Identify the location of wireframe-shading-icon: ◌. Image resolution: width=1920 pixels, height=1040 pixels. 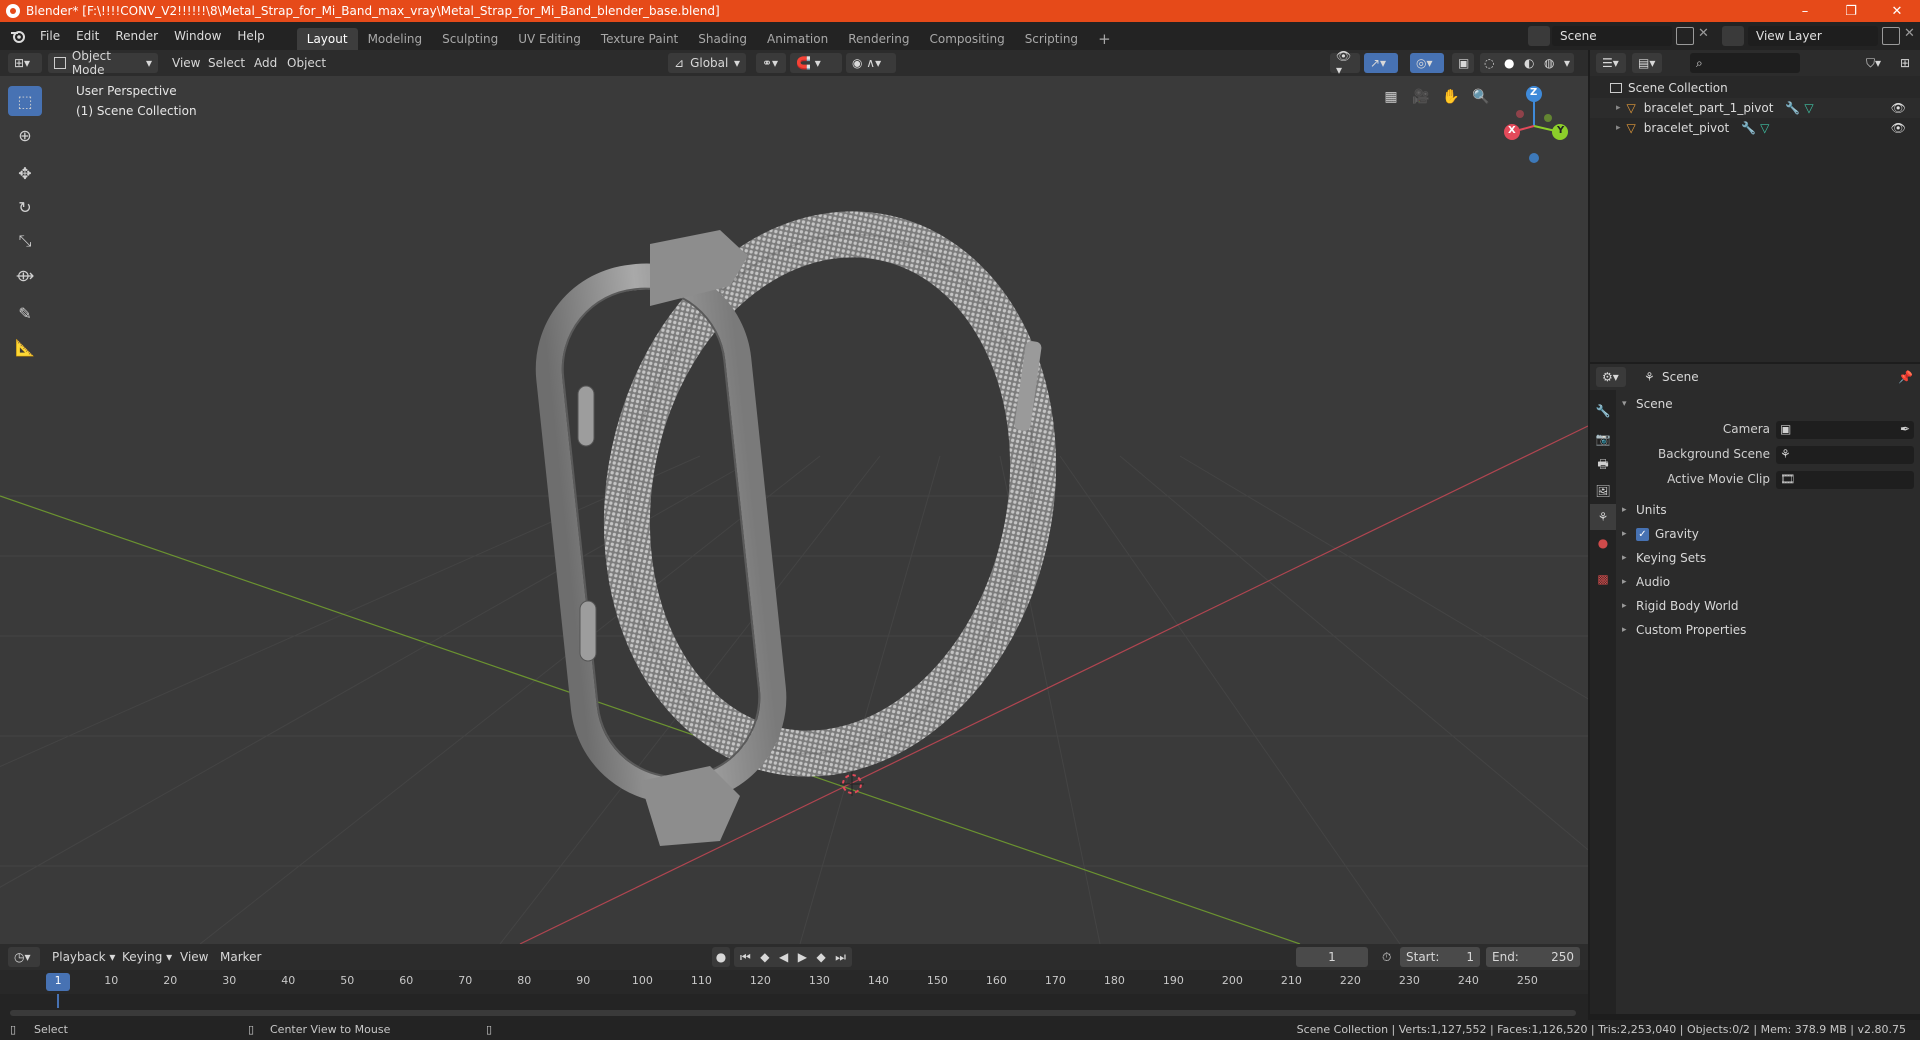
(1489, 63).